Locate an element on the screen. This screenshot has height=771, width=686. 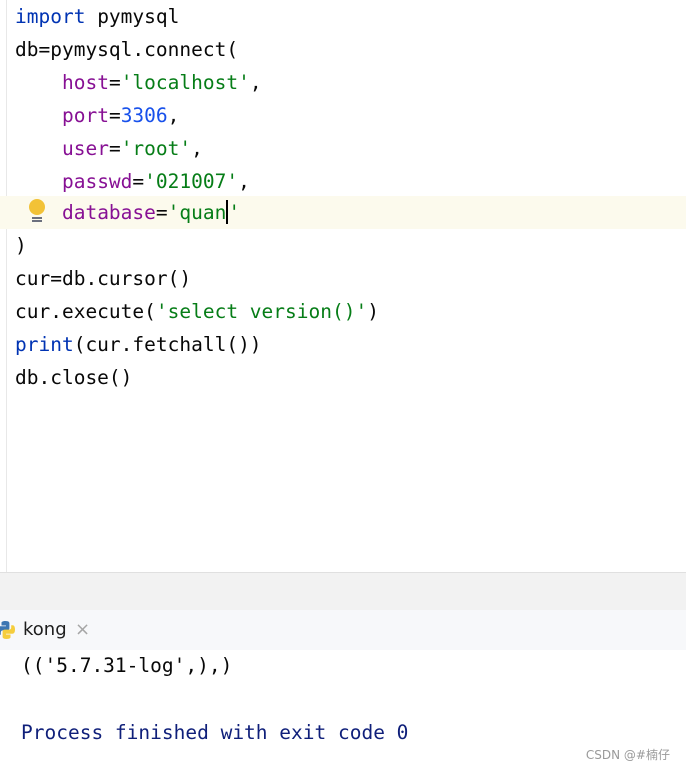
code-text: db.close() is located at coordinates (74, 377).